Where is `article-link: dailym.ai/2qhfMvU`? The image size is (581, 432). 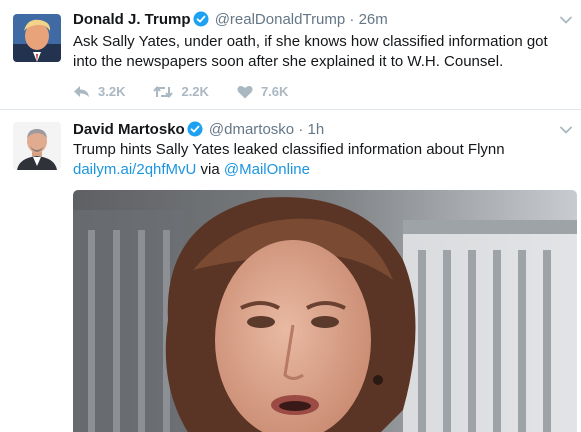
article-link: dailym.ai/2qhfMvU is located at coordinates (134, 169).